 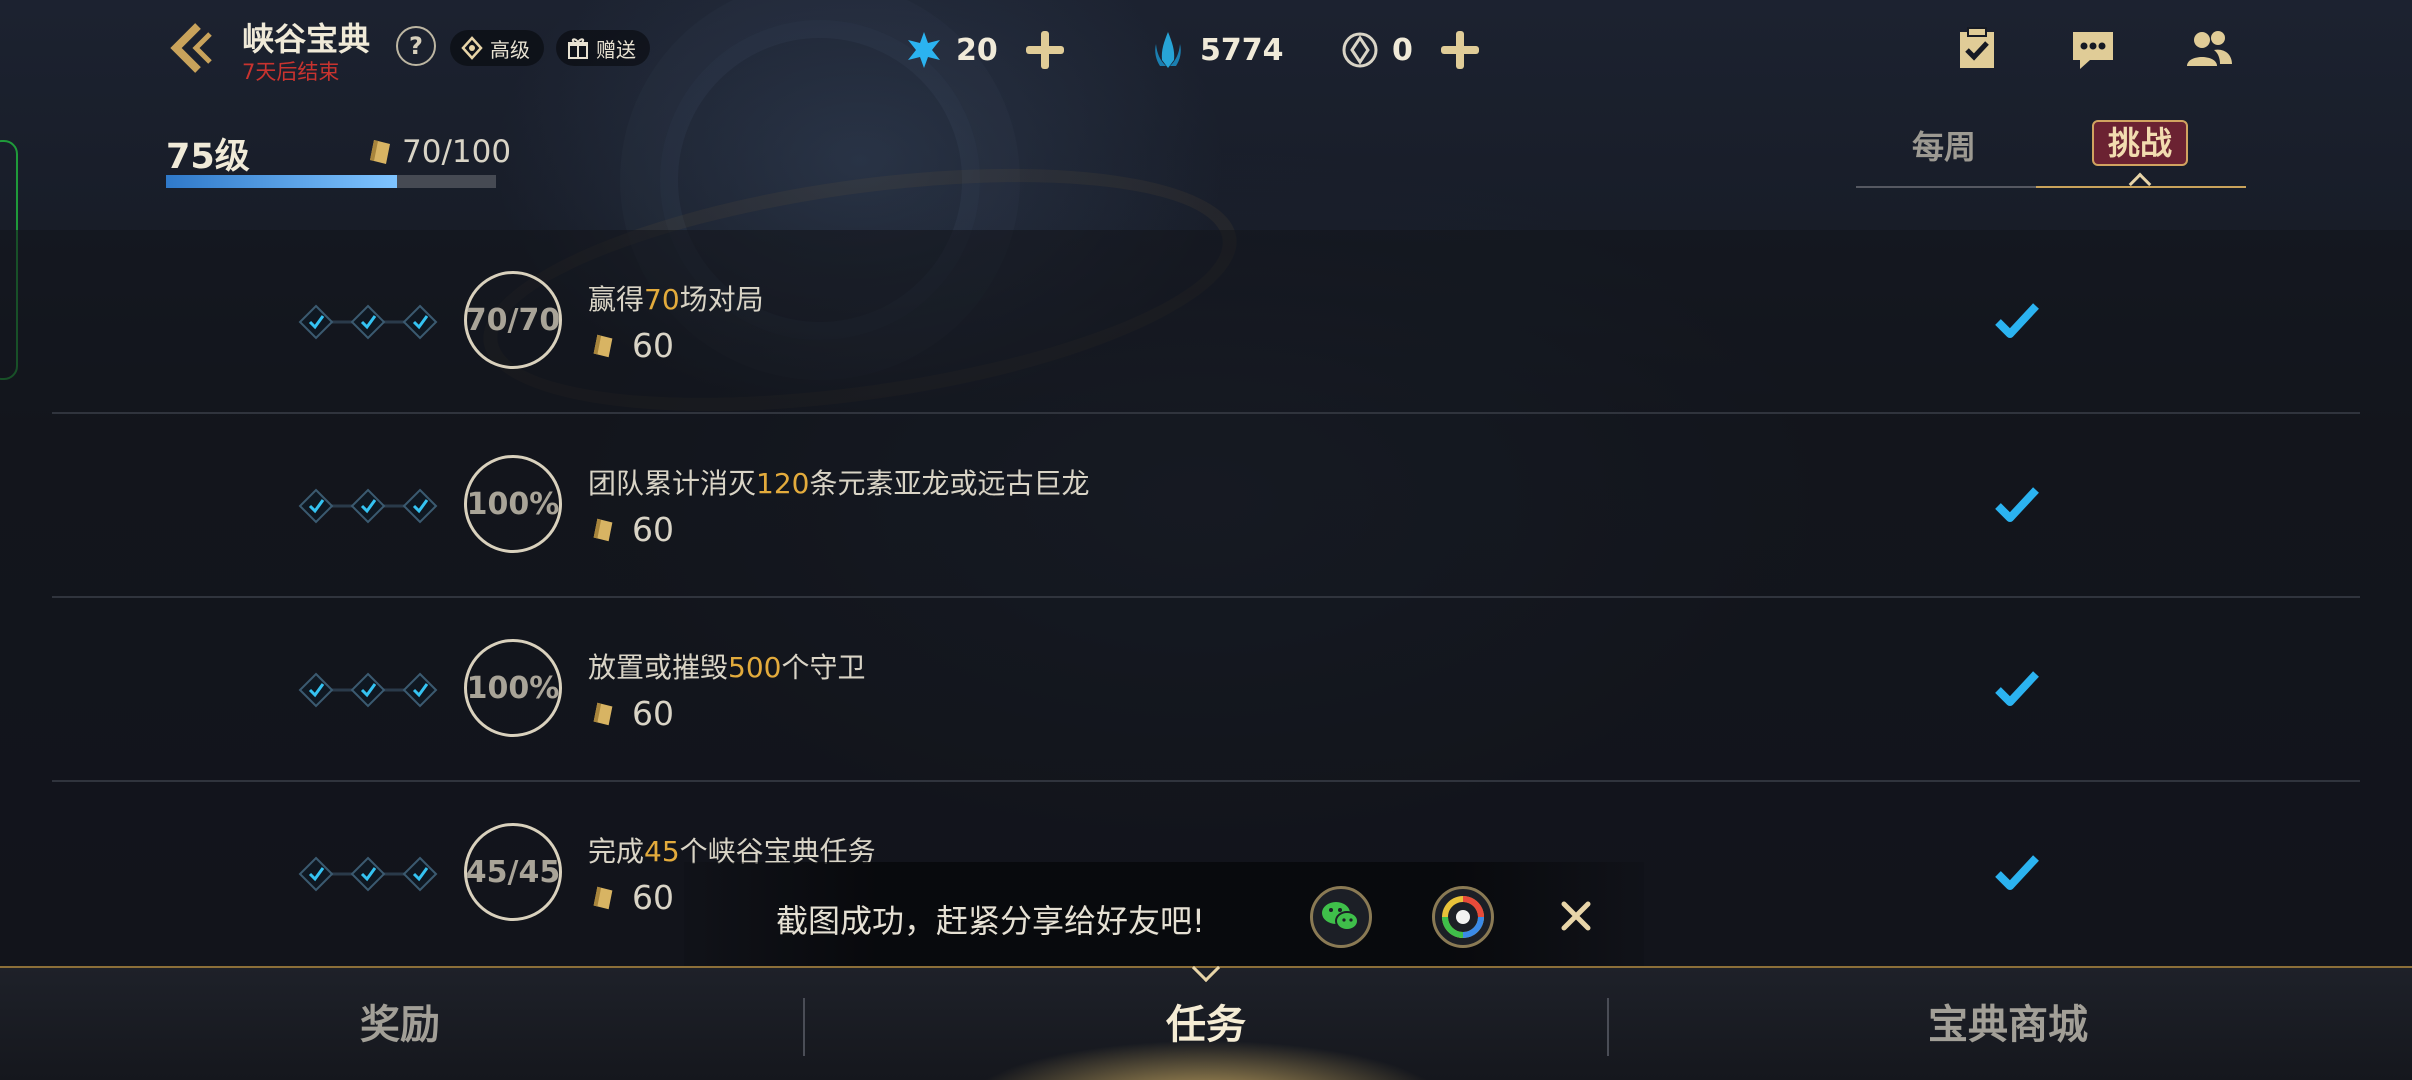 What do you see at coordinates (1977, 49) in the screenshot?
I see `tasks-icon` at bounding box center [1977, 49].